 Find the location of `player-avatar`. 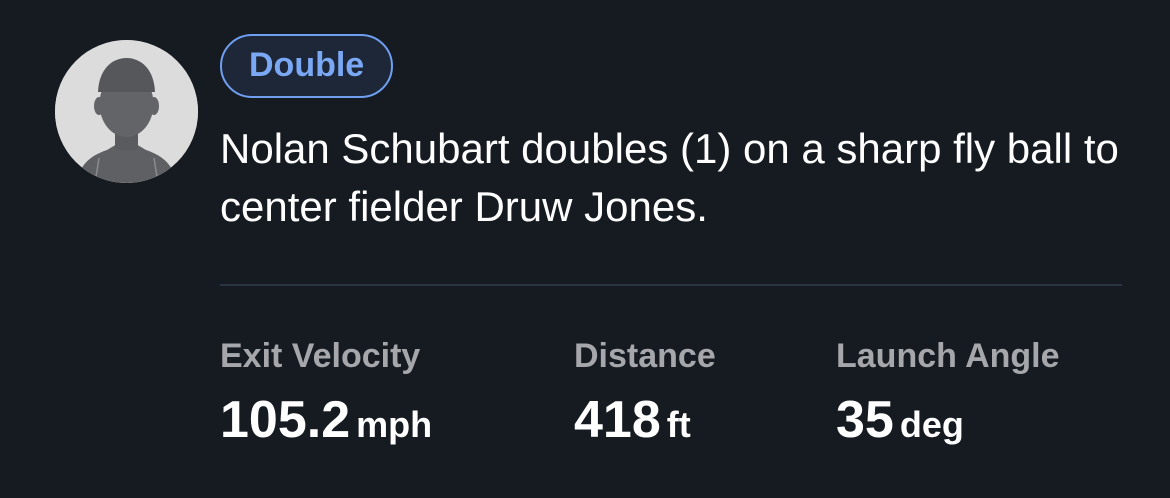

player-avatar is located at coordinates (126, 111).